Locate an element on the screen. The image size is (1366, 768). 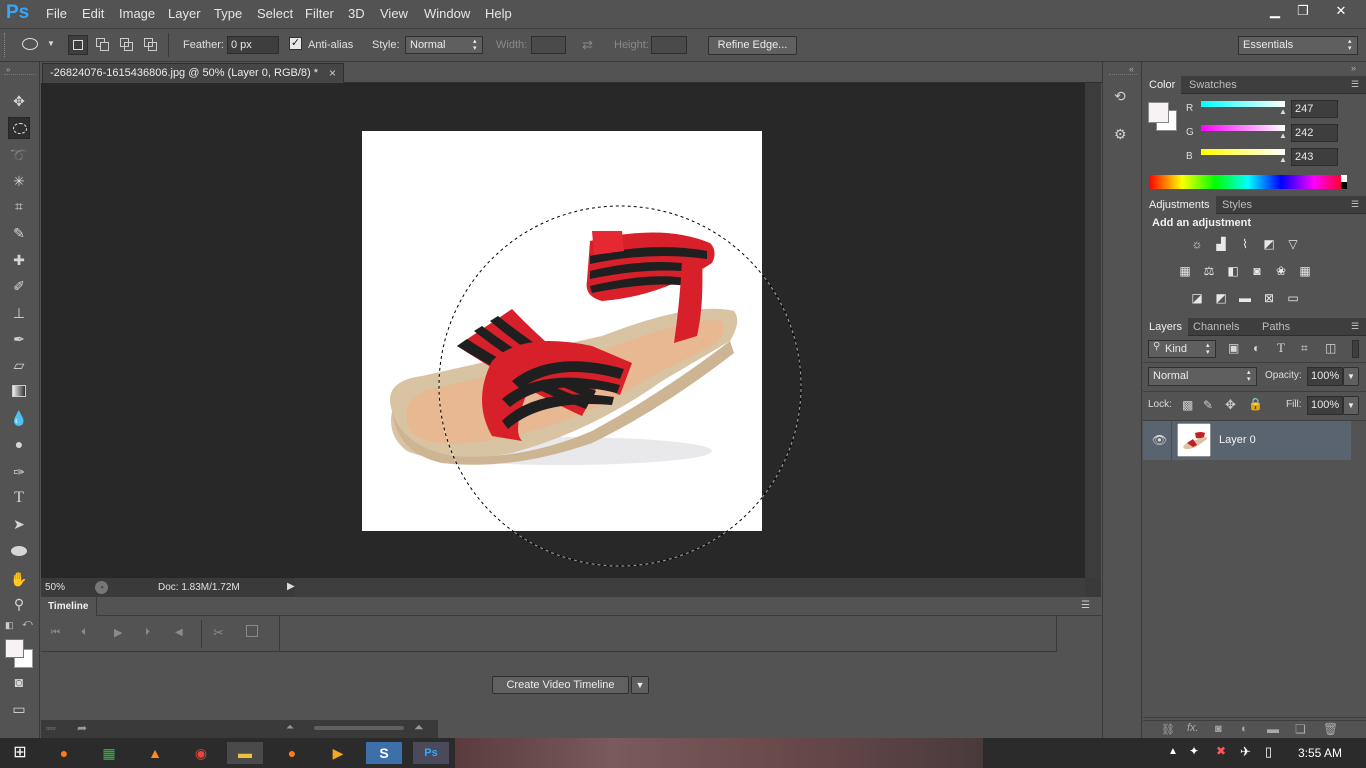
layer-thumbnail is located at coordinates (1194, 440).